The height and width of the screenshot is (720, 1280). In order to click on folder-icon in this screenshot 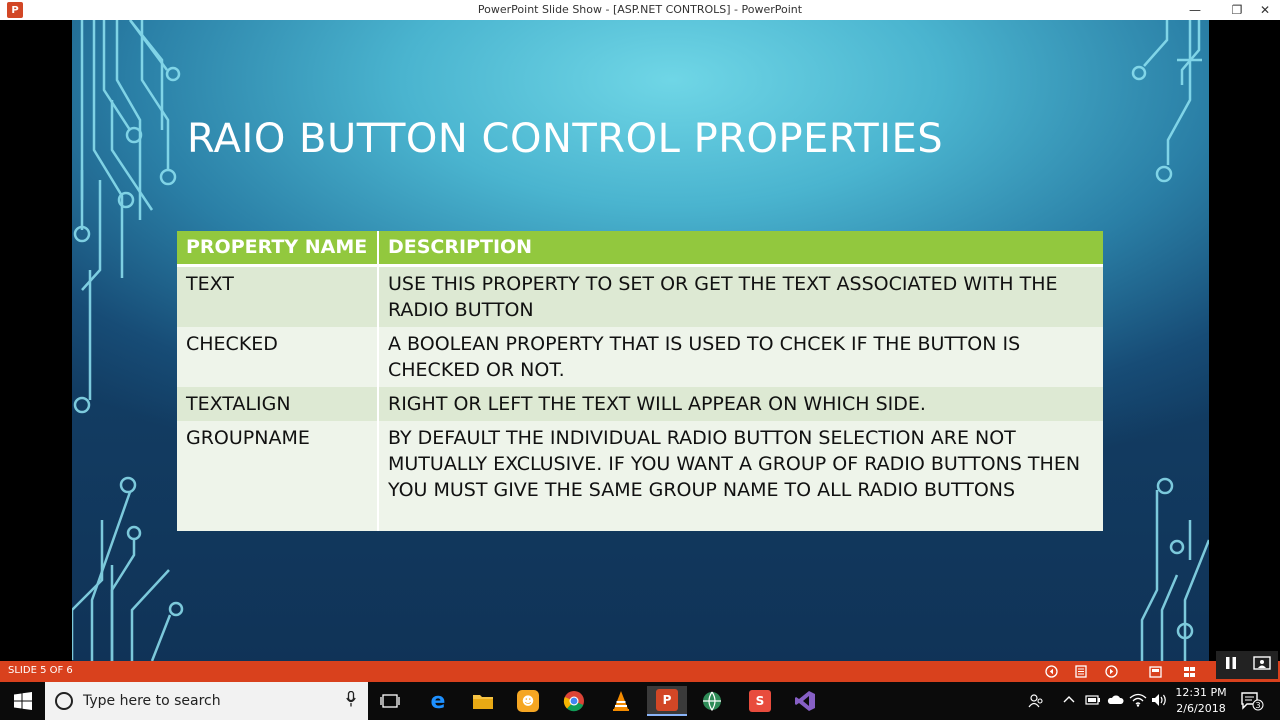, I will do `click(483, 702)`.